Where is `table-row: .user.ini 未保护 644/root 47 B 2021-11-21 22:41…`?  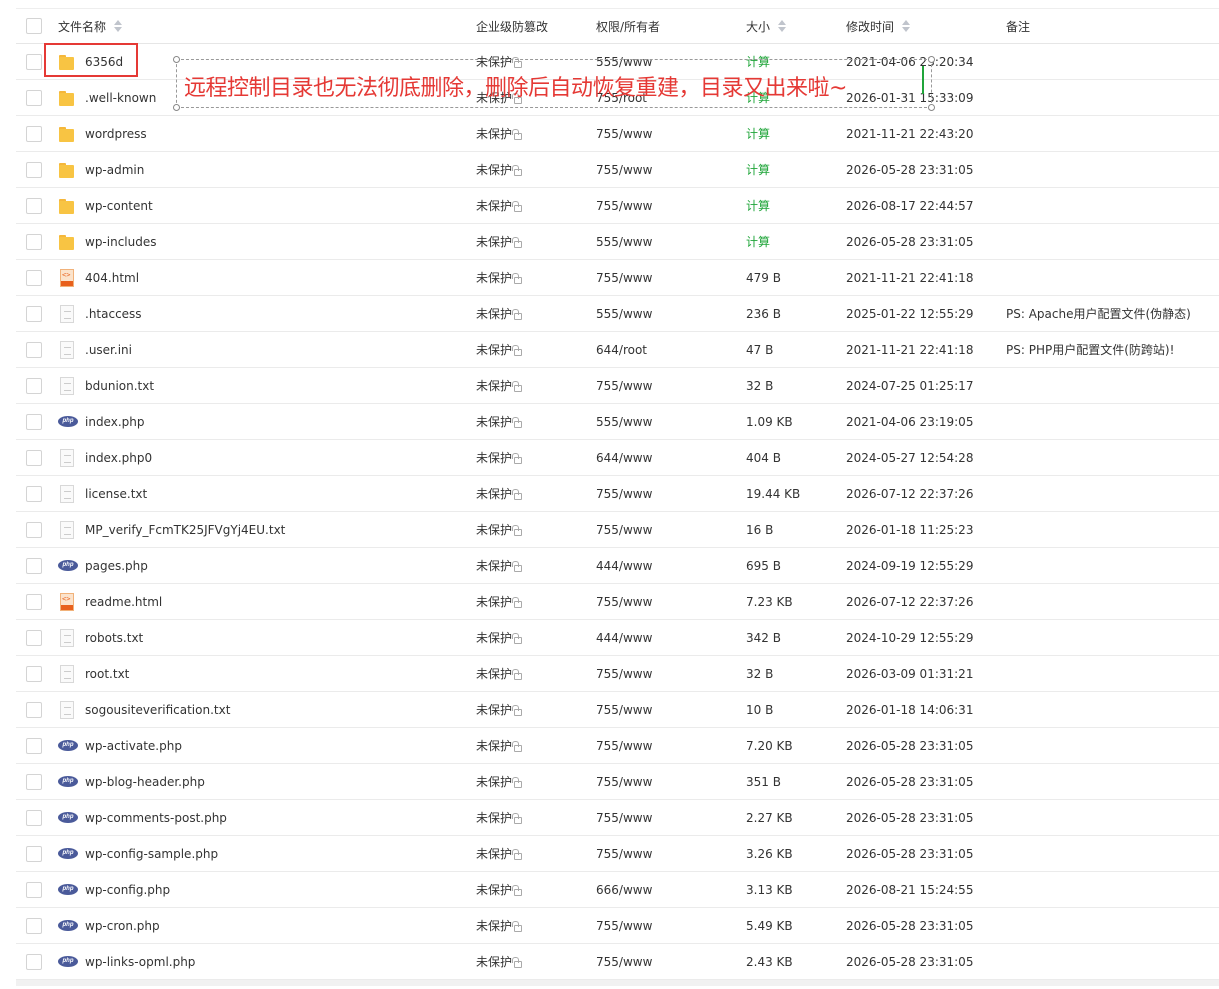
table-row: .user.ini 未保护 644/root 47 B 2021-11-21 22:41… is located at coordinates (617, 350).